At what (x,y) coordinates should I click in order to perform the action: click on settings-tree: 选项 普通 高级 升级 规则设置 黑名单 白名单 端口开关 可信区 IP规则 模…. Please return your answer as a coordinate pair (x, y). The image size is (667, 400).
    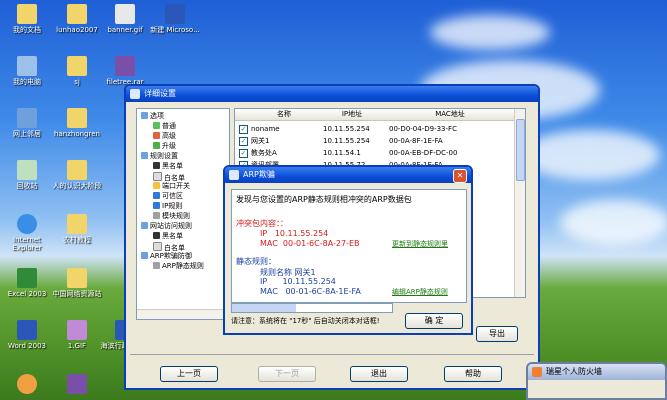
    Looking at the image, I should click on (183, 214).